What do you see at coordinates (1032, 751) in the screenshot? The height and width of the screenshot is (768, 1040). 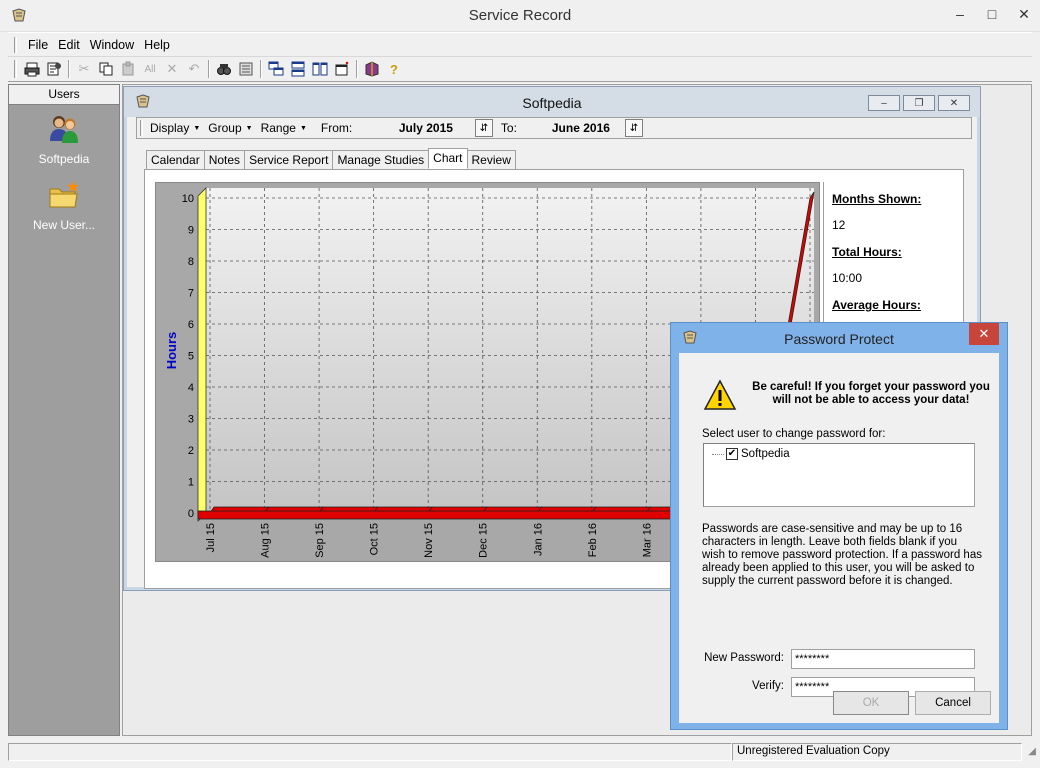 I see `resize-grip-icon: ◢` at bounding box center [1032, 751].